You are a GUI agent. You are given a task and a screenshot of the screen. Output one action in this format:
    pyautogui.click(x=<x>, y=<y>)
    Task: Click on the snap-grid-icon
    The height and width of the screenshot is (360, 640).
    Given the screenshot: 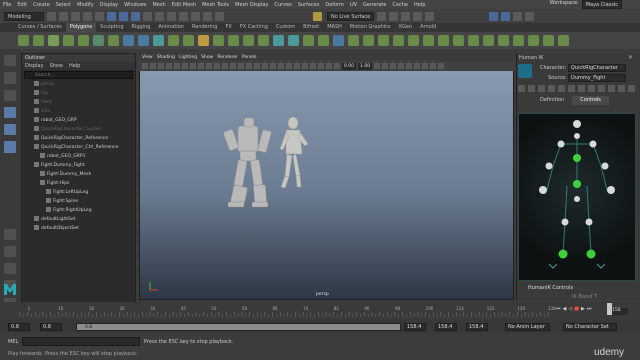 What is the action you would take?
    pyautogui.click(x=183, y=16)
    